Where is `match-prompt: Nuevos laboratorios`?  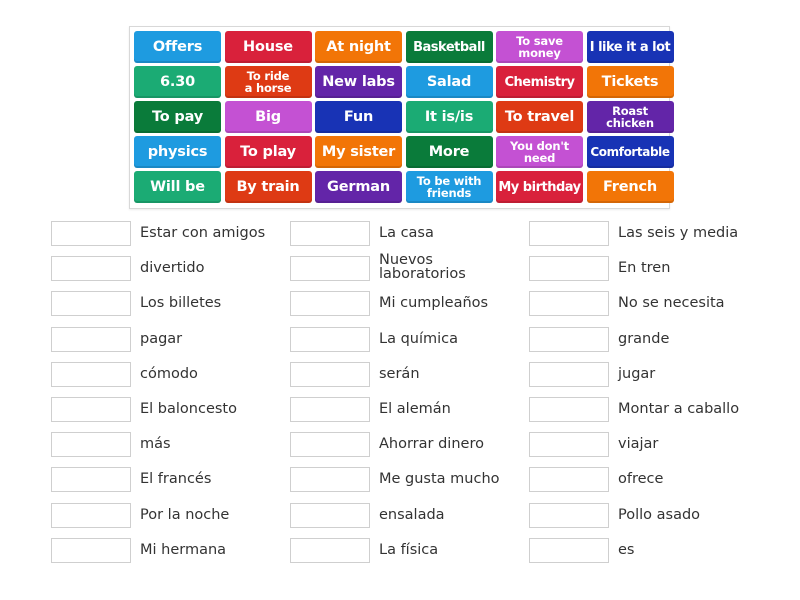
match-prompt: Nuevos laboratorios is located at coordinates (422, 267).